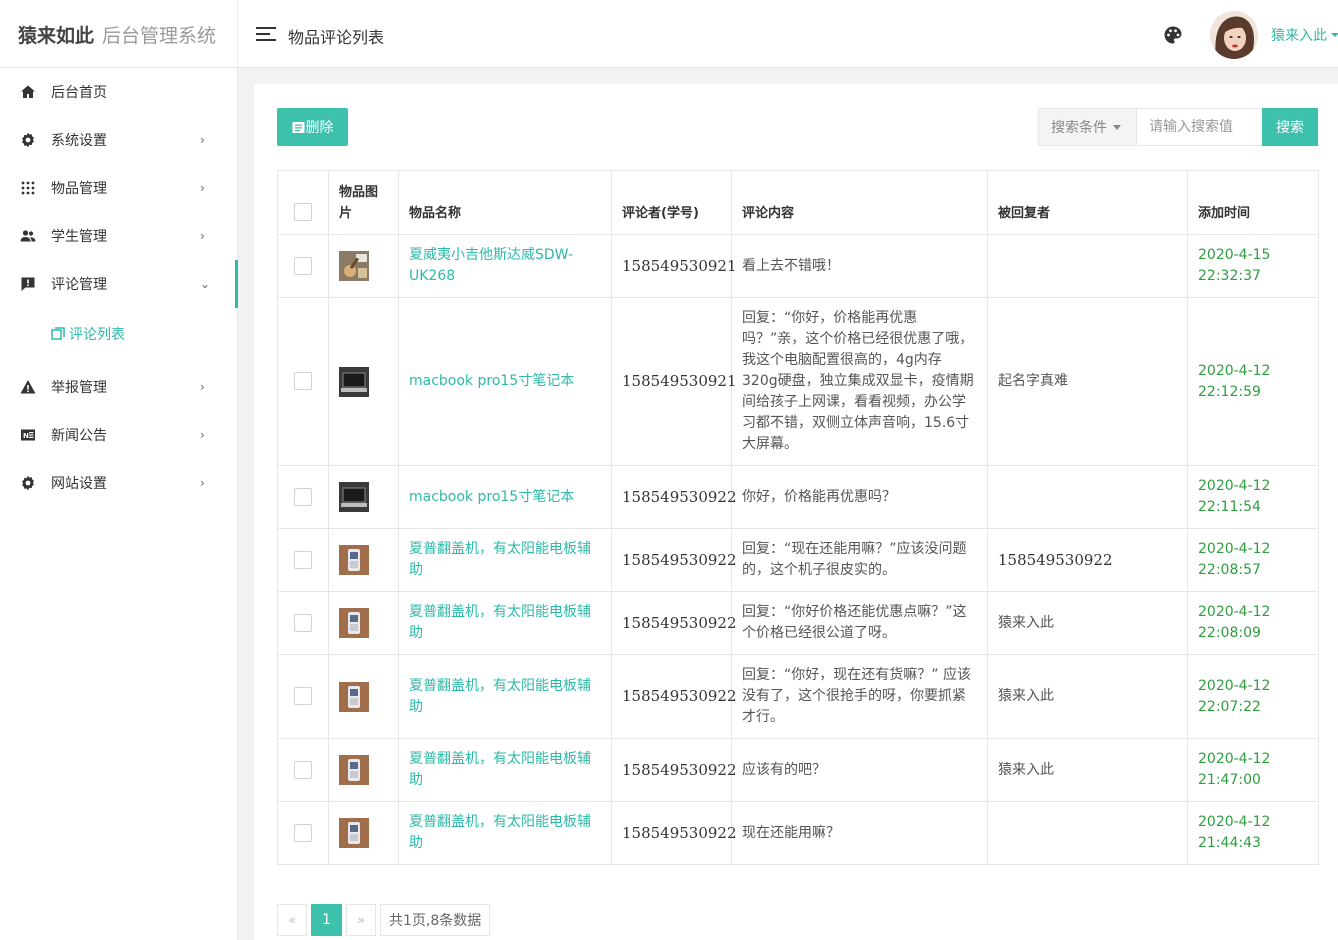 Image resolution: width=1338 pixels, height=940 pixels. I want to click on added-time: 2020-4-12 22:12:59, so click(1253, 381).